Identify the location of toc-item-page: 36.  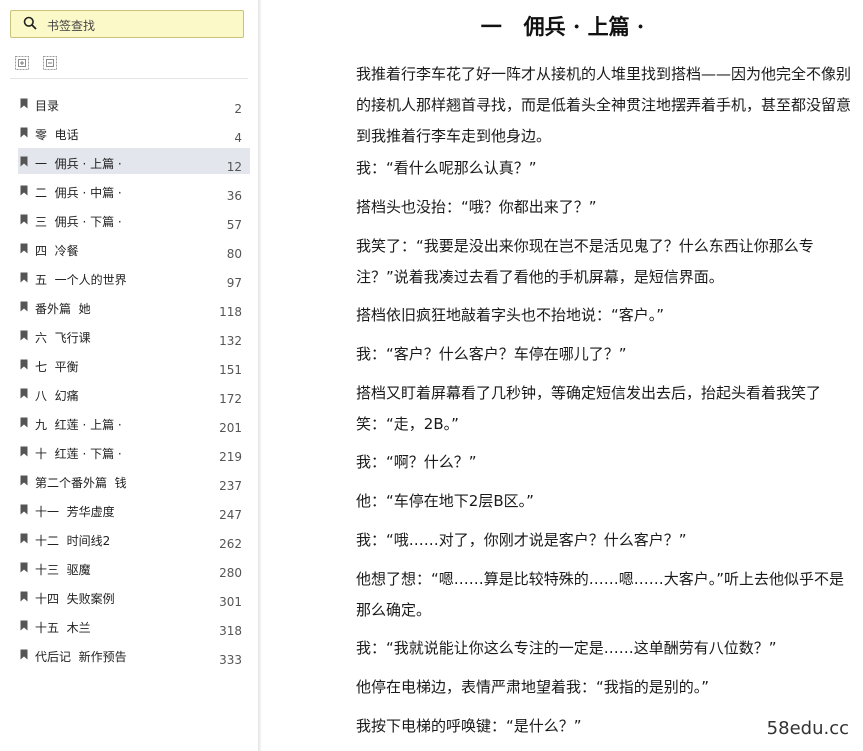
(234, 196).